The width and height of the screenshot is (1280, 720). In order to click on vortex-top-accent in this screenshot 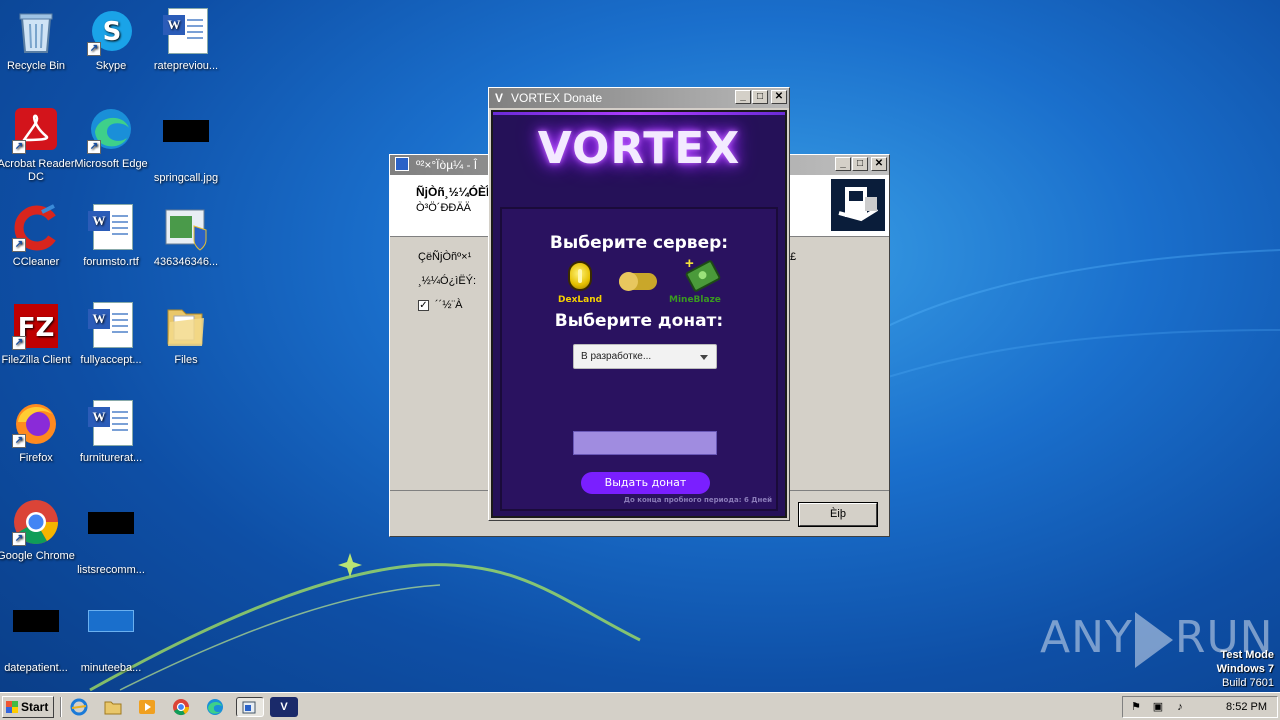, I will do `click(639, 113)`.